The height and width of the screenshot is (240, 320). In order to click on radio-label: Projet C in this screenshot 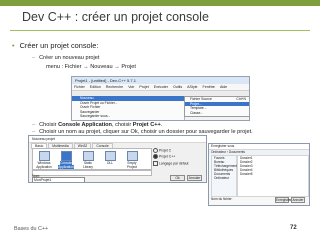, I will do `click(165, 150)`.